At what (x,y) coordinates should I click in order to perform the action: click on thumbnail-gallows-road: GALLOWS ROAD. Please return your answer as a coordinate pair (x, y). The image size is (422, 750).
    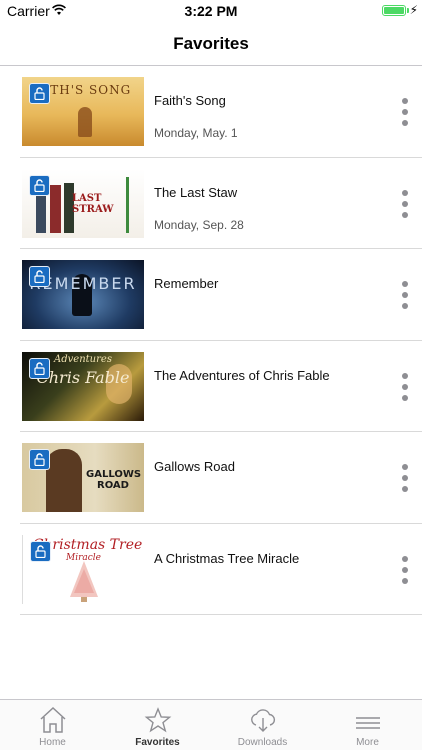
    Looking at the image, I should click on (83, 477).